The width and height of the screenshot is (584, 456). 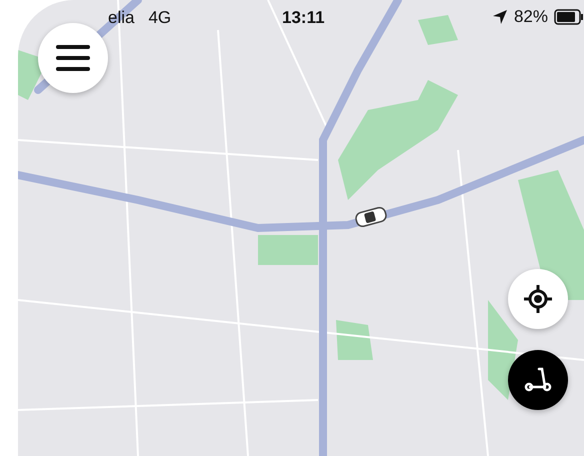 I want to click on crosshair-icon, so click(x=538, y=299).